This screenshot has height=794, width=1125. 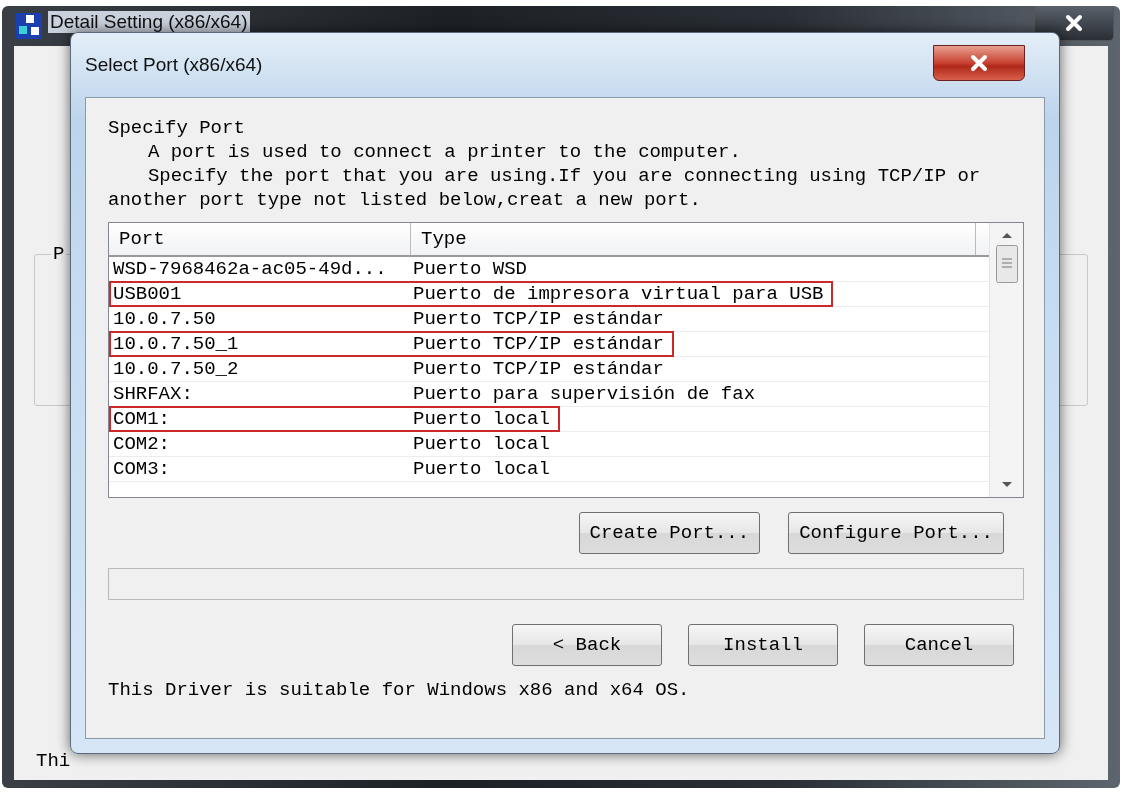 I want to click on note-text: This Driver is suitable for Windows x86 and x64 OS., so click(x=399, y=690).